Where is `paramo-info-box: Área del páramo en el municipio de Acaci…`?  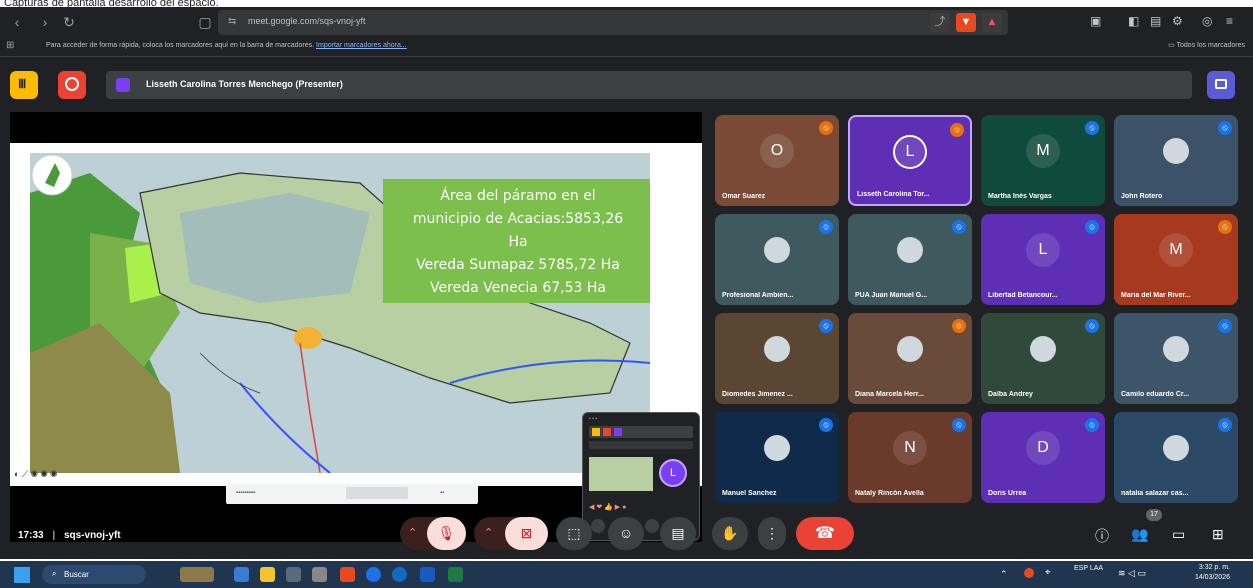 paramo-info-box: Área del páramo en el municipio de Acaci… is located at coordinates (516, 241).